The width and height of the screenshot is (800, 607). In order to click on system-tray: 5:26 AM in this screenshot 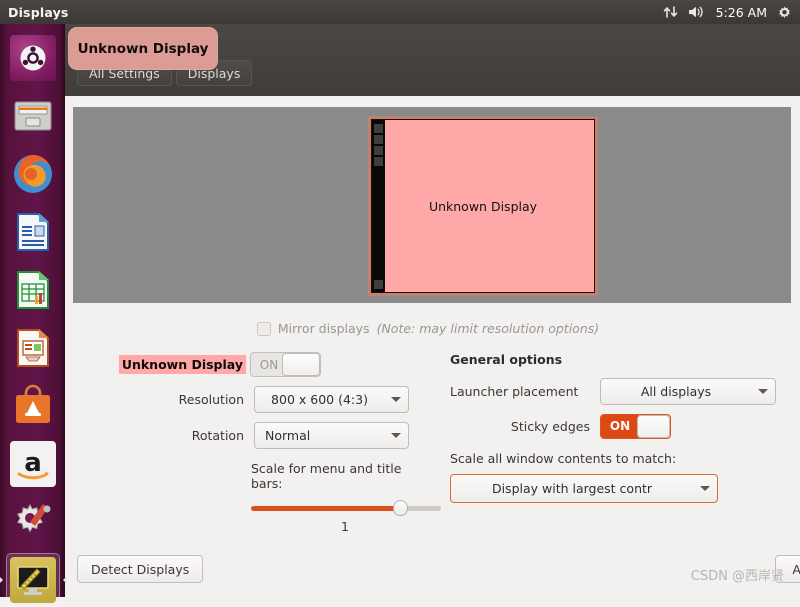, I will do `click(731, 12)`.